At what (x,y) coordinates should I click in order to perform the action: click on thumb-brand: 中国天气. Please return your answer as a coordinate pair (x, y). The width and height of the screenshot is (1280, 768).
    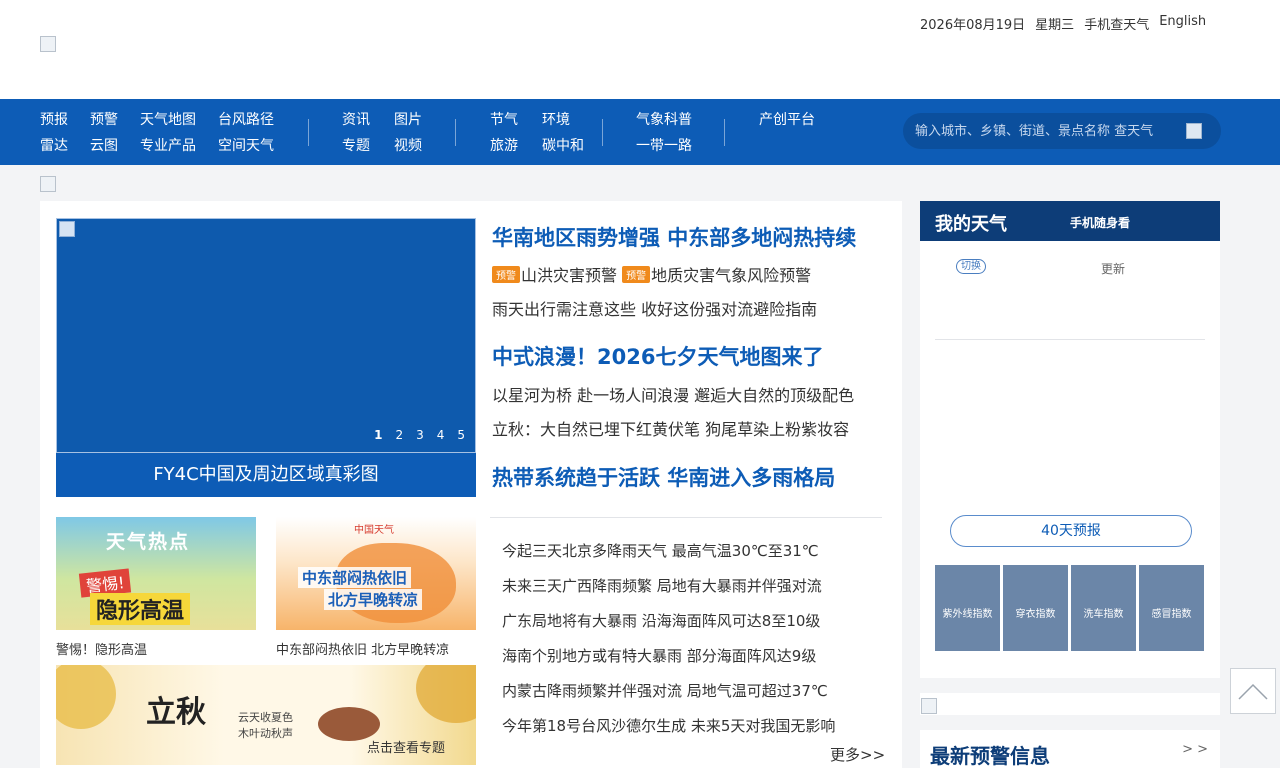
    Looking at the image, I should click on (374, 530).